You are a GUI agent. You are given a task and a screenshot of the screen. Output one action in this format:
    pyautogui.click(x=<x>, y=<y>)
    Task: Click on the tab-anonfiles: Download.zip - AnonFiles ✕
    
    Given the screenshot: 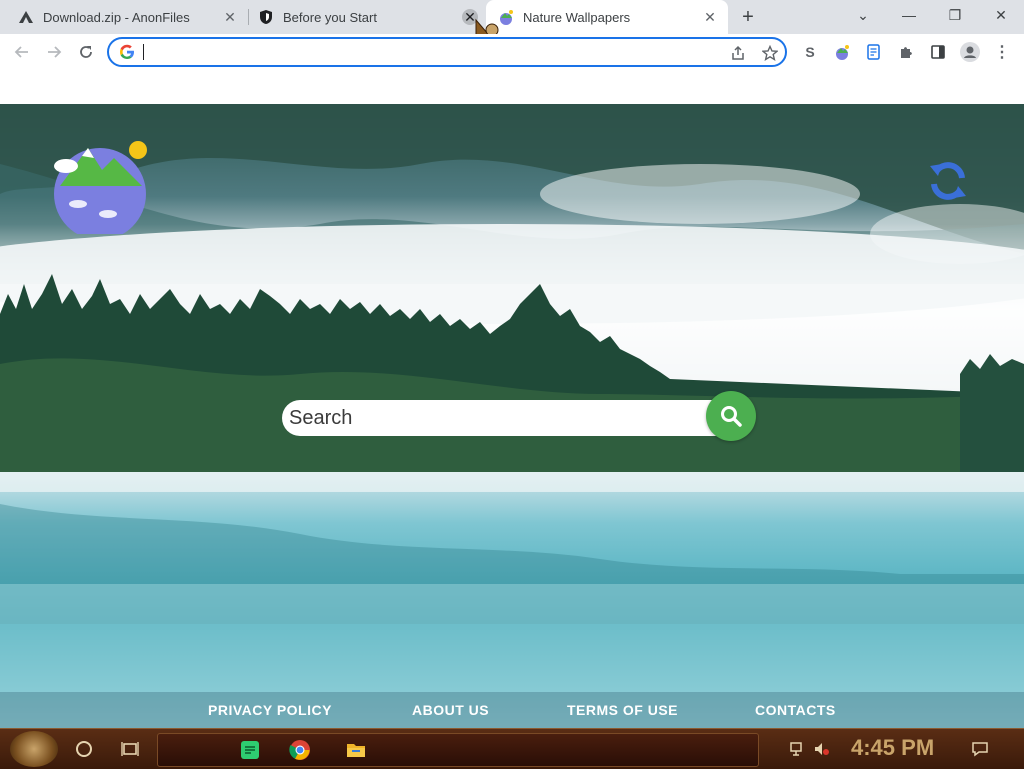 What is the action you would take?
    pyautogui.click(x=124, y=17)
    